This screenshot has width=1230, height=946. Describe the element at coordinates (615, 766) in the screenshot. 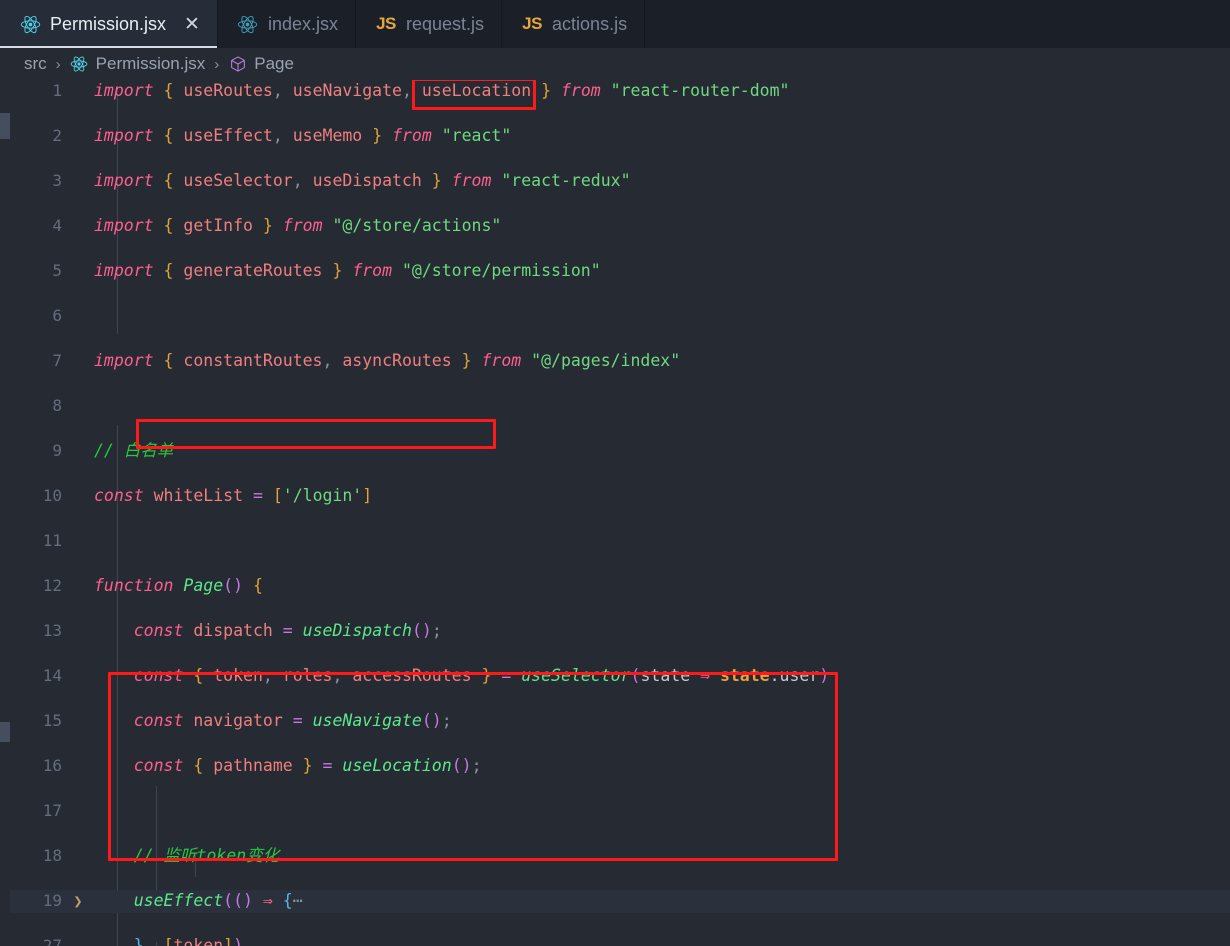

I see `code-line: 16 const { pathname } = useLocation();` at that location.